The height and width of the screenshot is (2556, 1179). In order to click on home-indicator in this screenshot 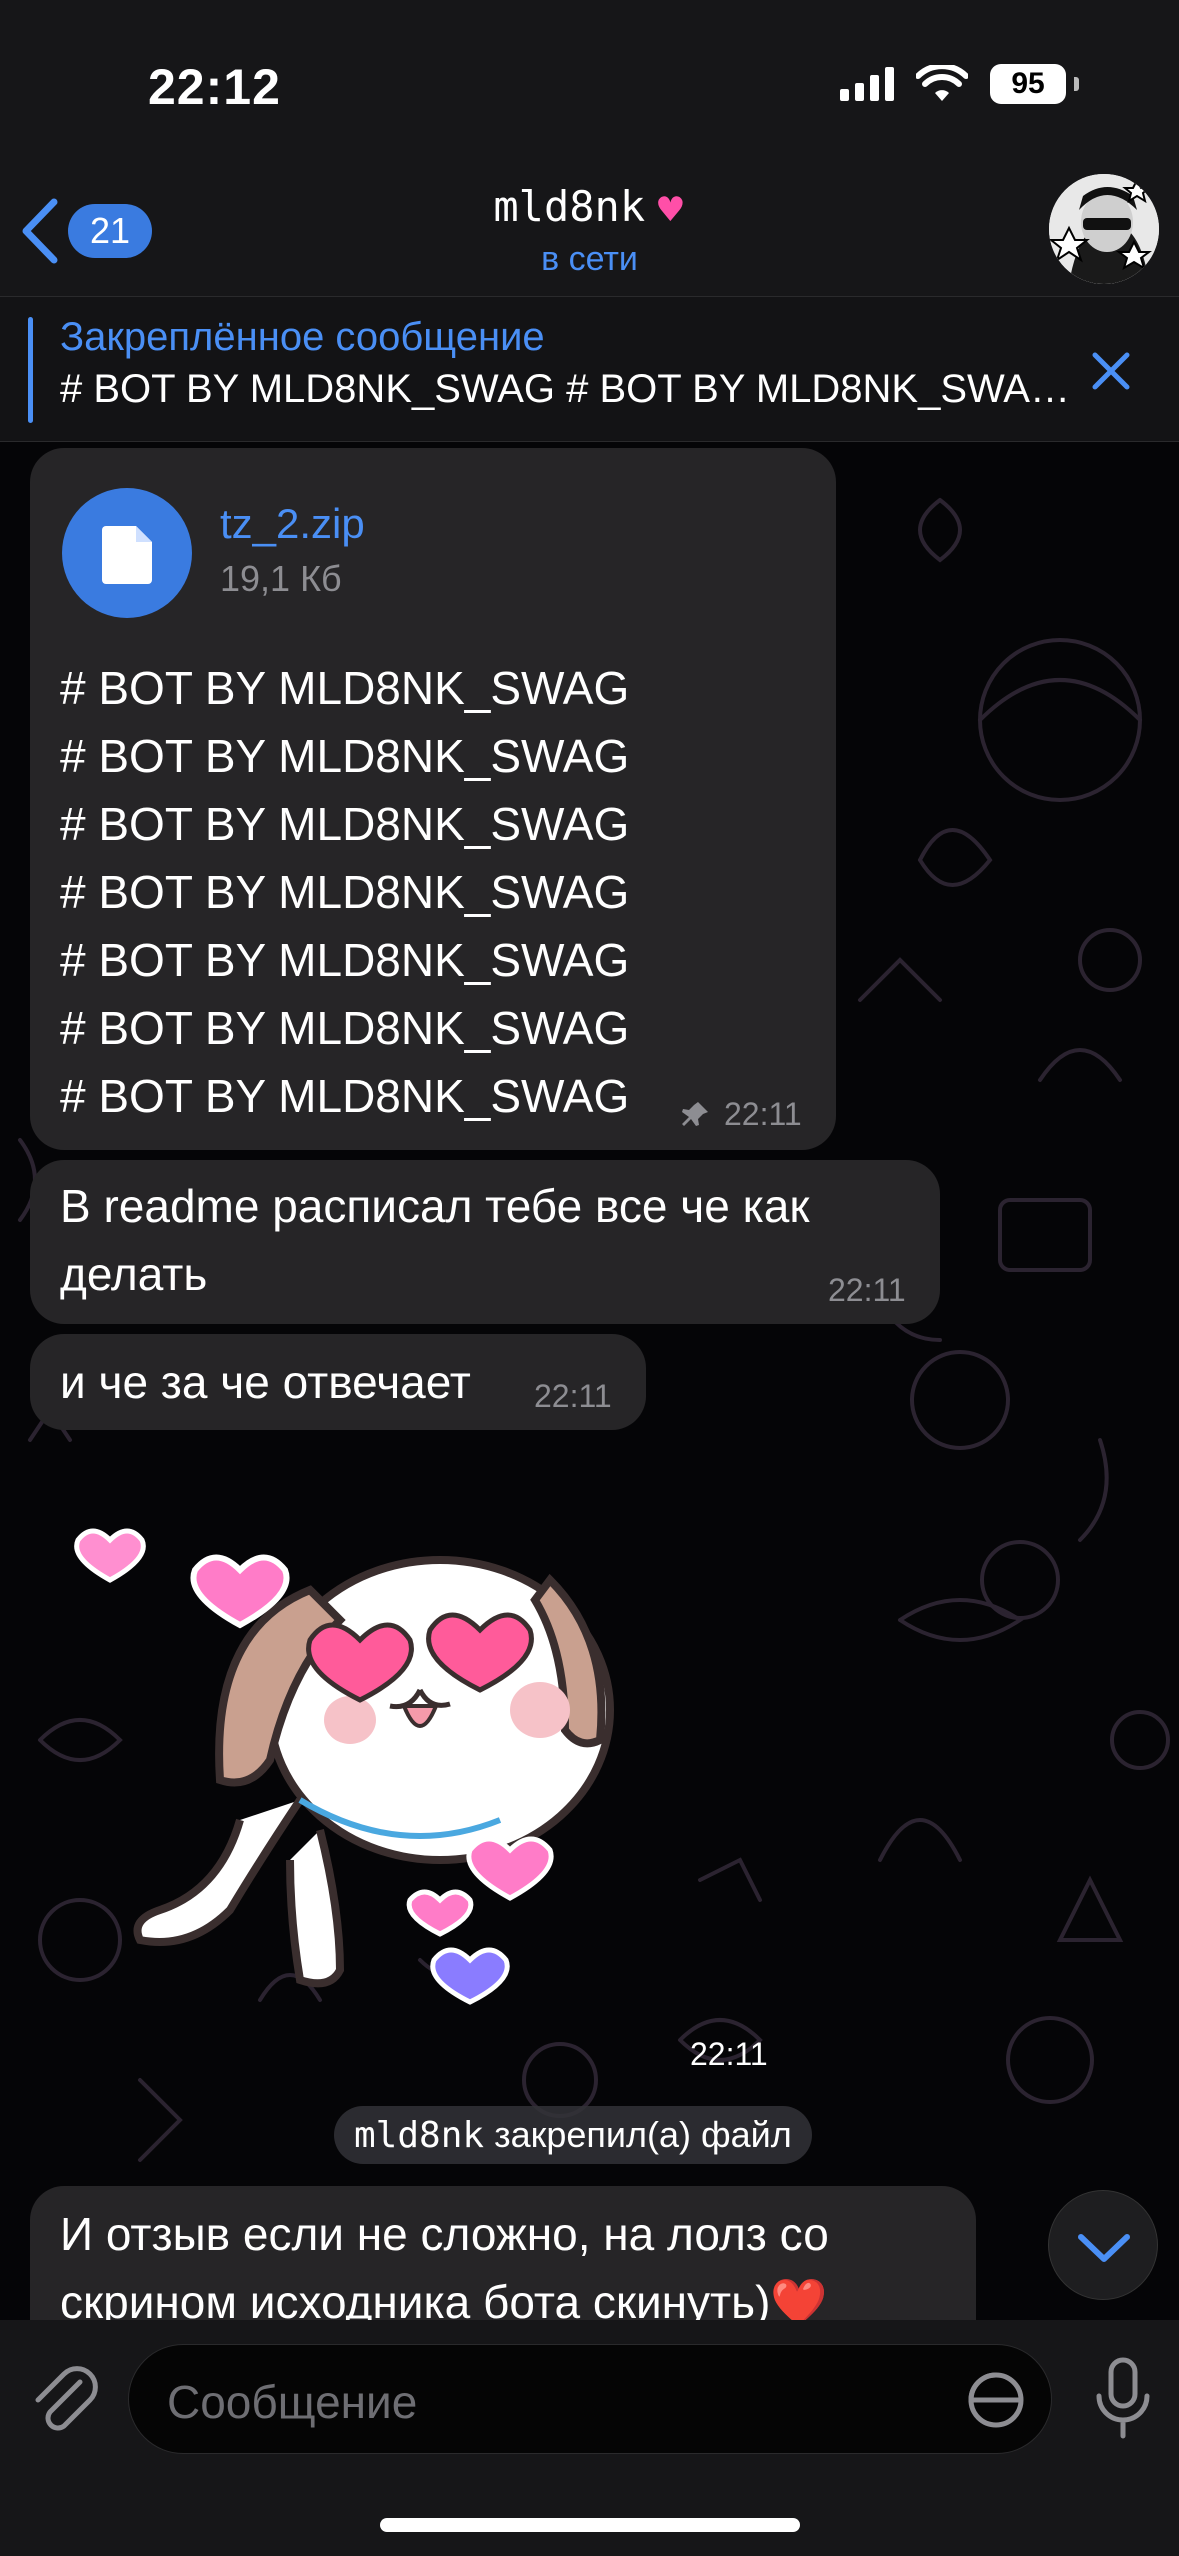, I will do `click(590, 2525)`.